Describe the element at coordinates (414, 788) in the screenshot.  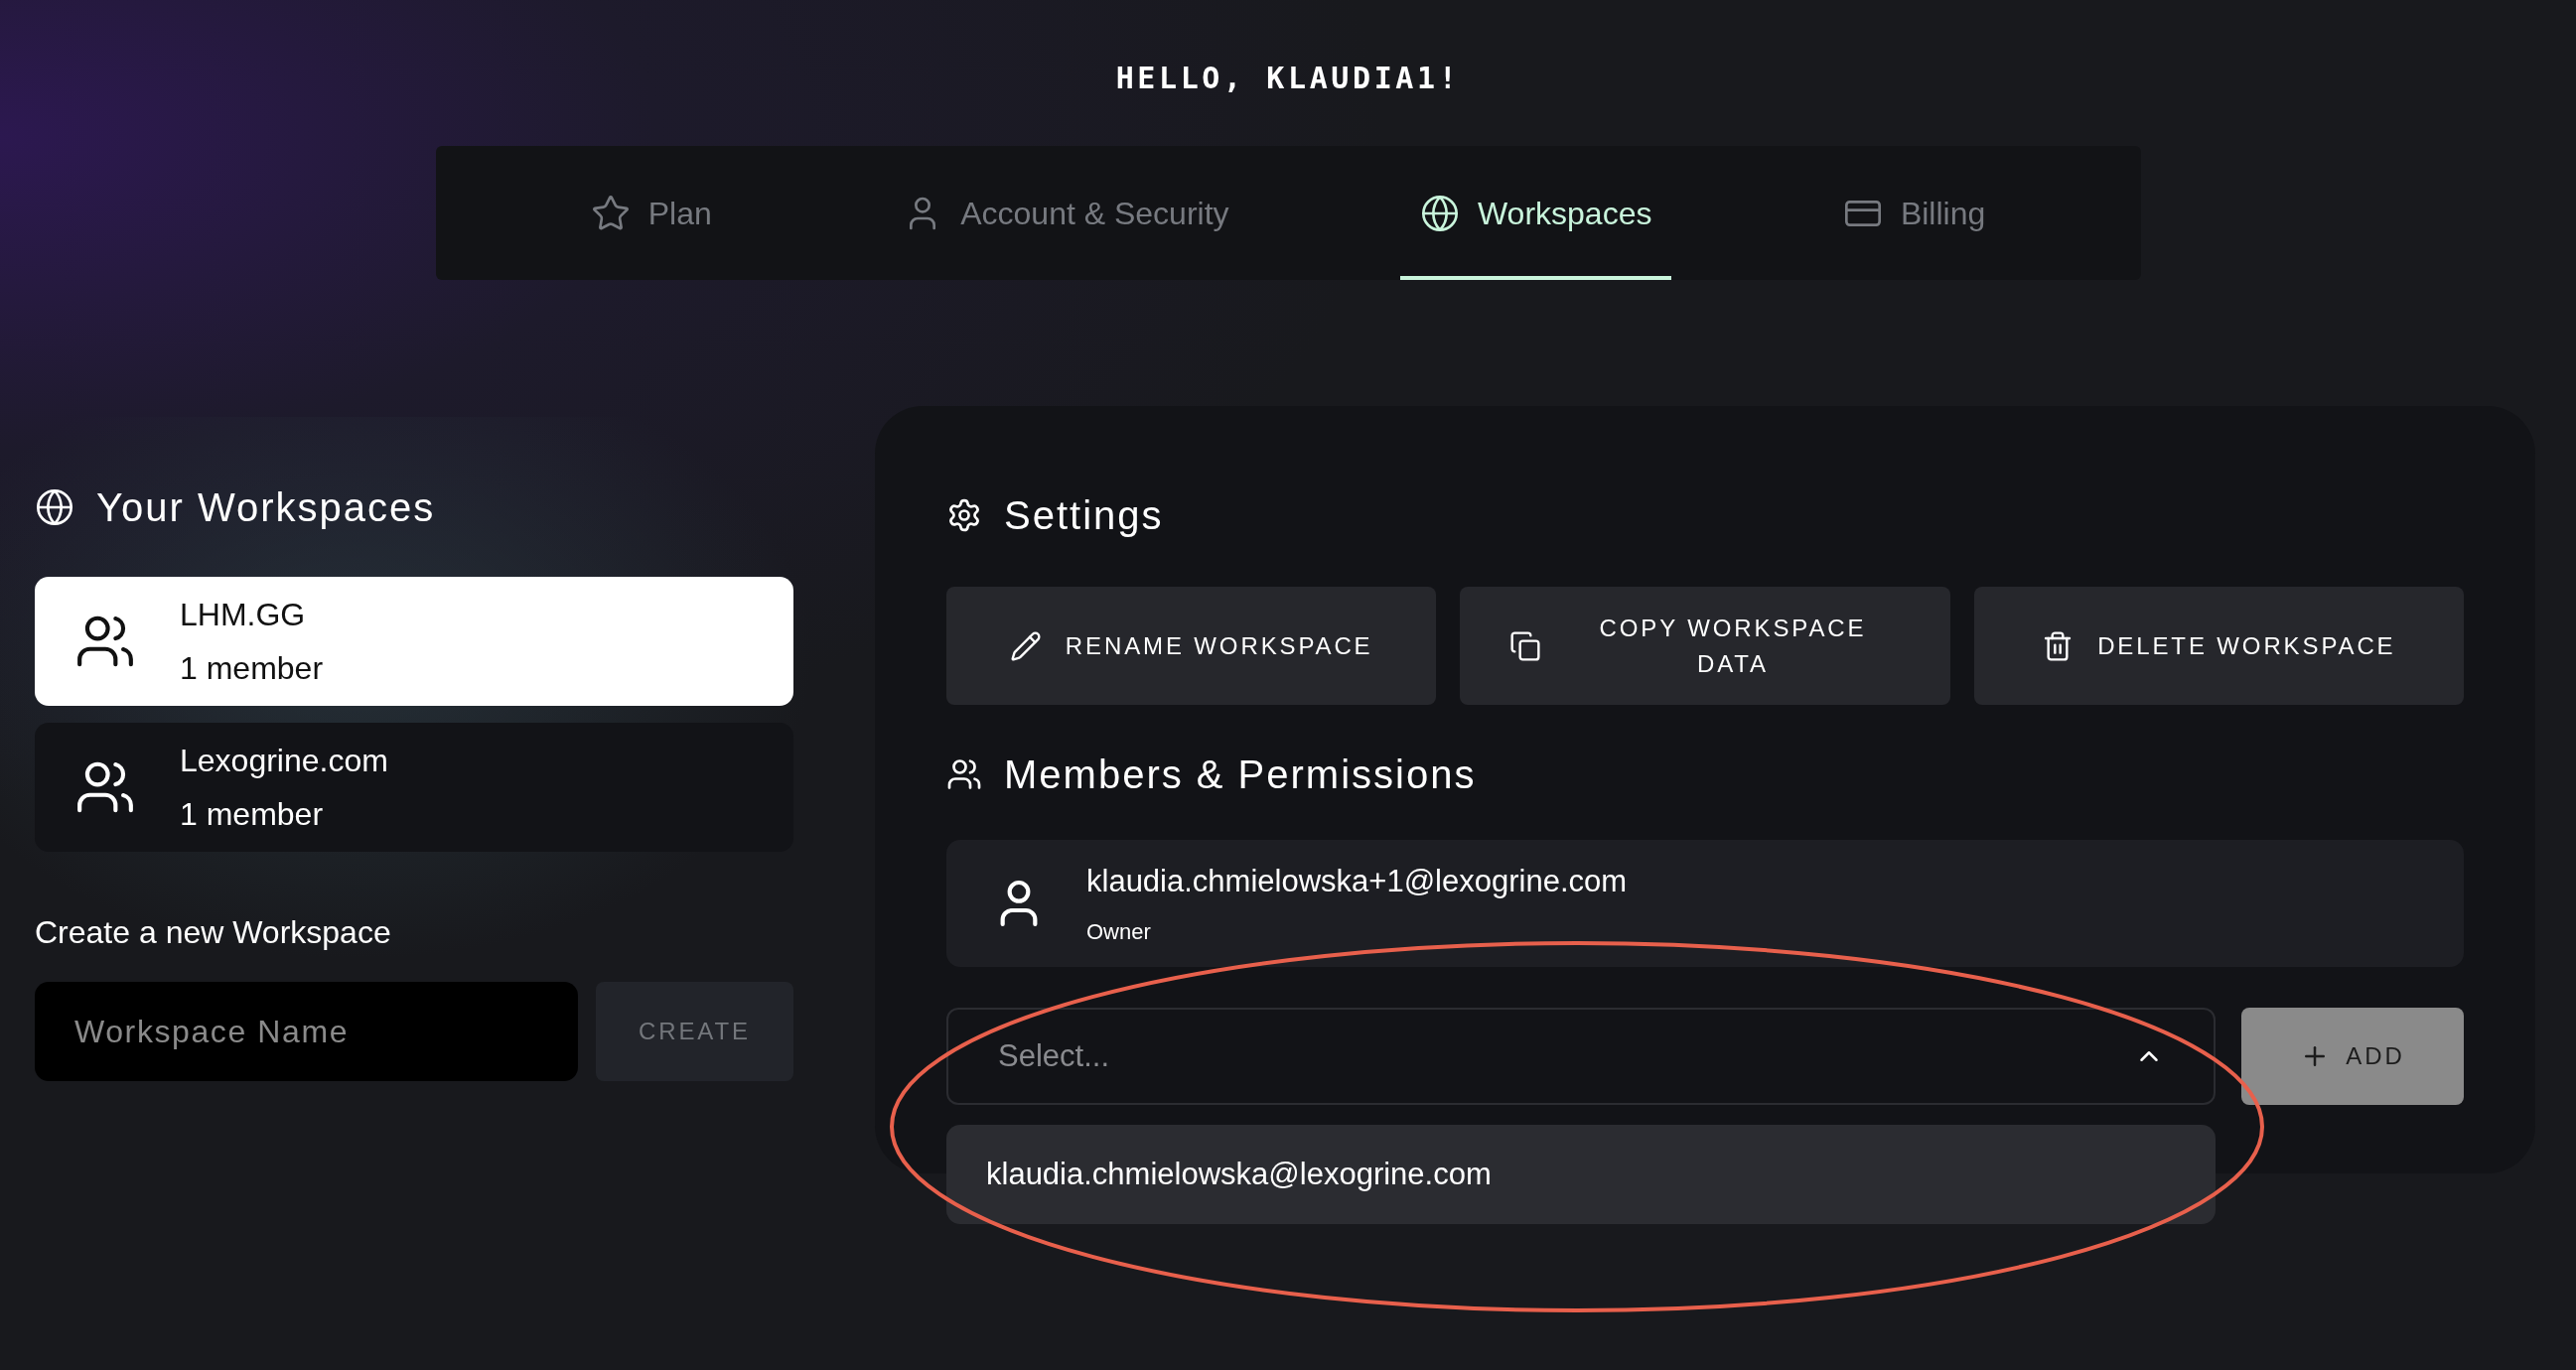
I see `workspace-card: Lexogrine.com 1 member` at that location.